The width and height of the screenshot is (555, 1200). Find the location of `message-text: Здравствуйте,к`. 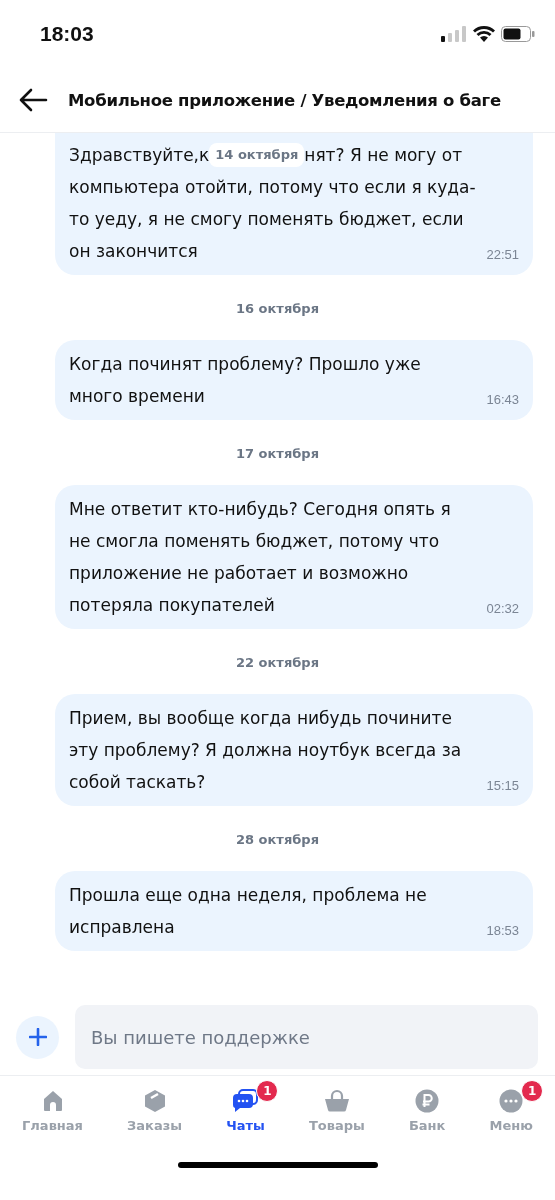

message-text: Здравствуйте,к is located at coordinates (139, 155).